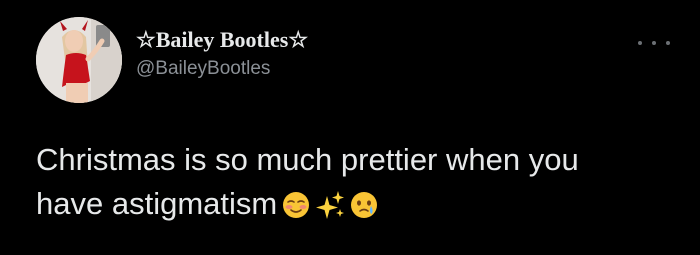  I want to click on avatar-photo, so click(79, 60).